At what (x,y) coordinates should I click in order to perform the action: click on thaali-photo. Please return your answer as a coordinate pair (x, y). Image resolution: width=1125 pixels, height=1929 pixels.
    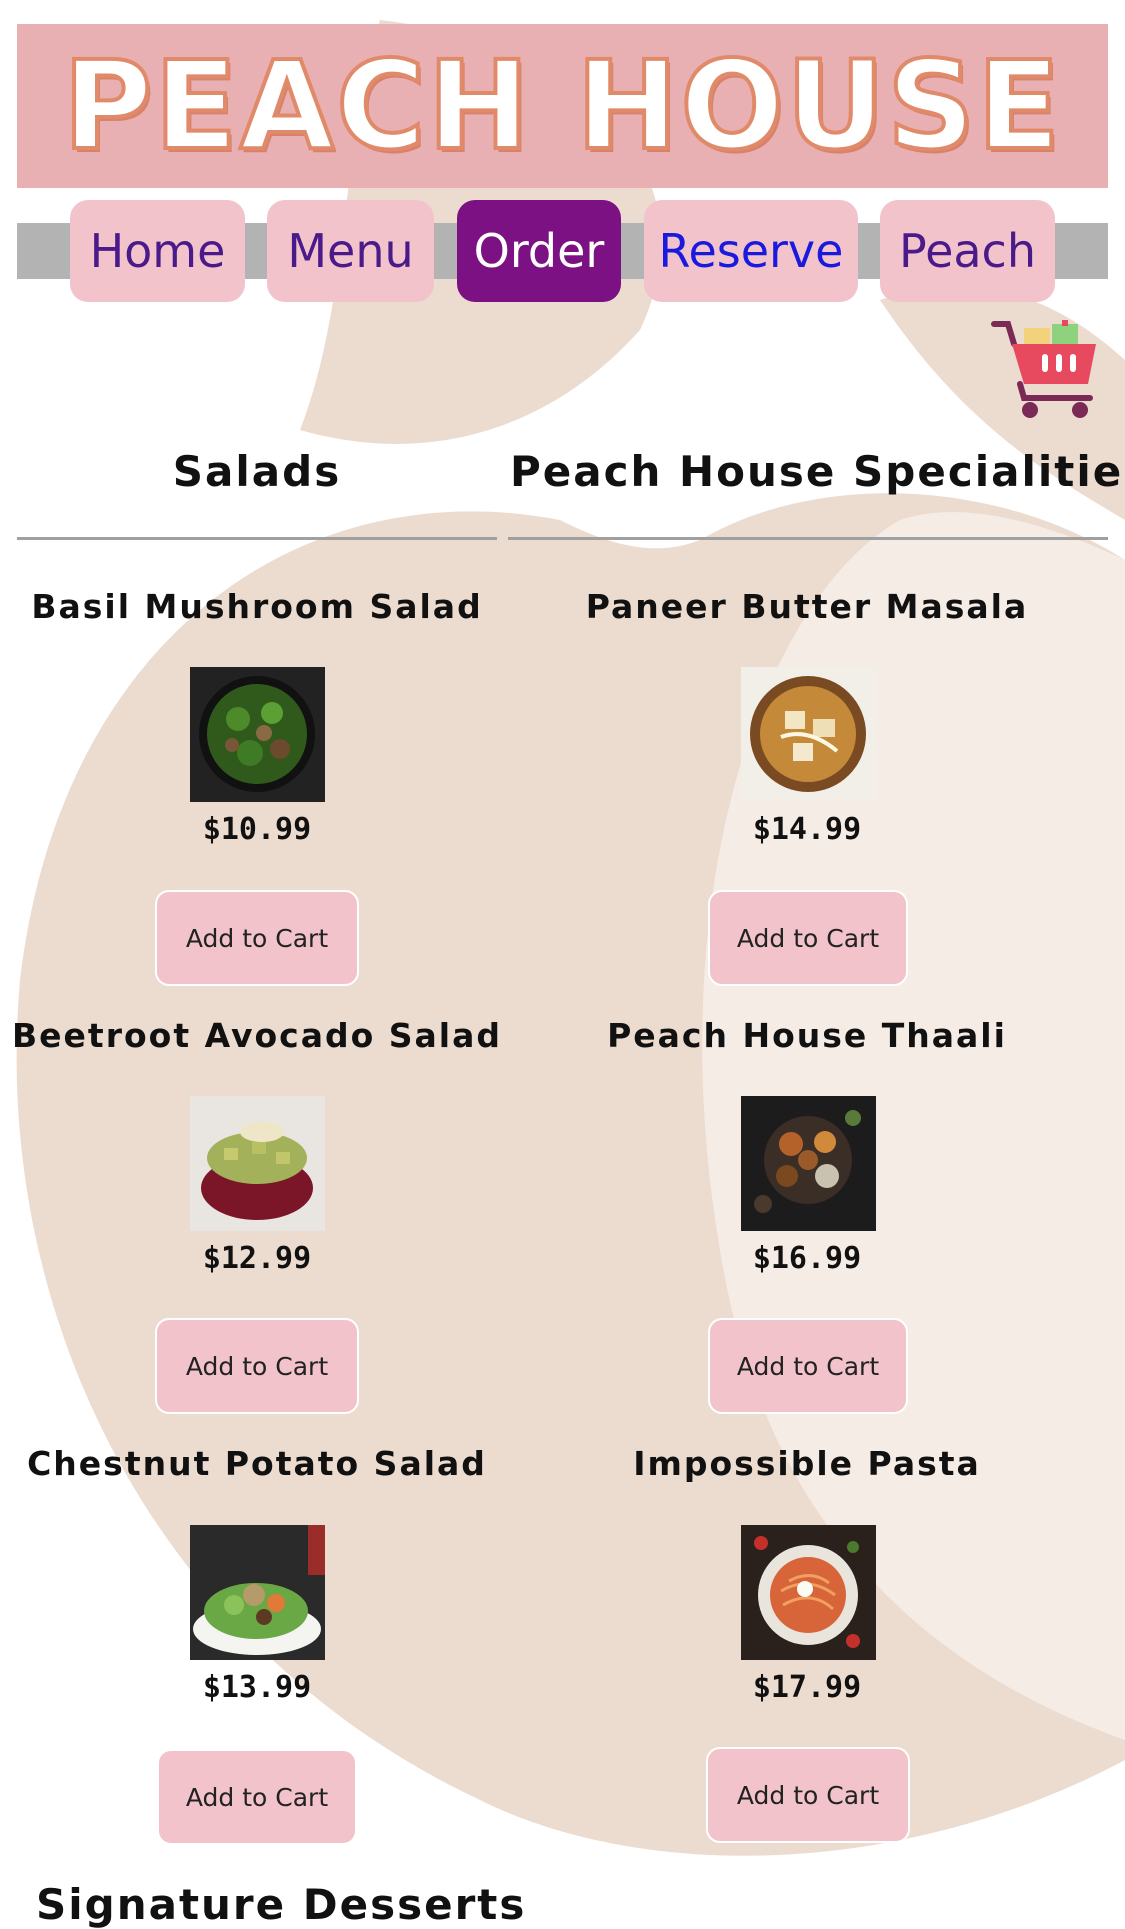
    Looking at the image, I should click on (808, 1163).